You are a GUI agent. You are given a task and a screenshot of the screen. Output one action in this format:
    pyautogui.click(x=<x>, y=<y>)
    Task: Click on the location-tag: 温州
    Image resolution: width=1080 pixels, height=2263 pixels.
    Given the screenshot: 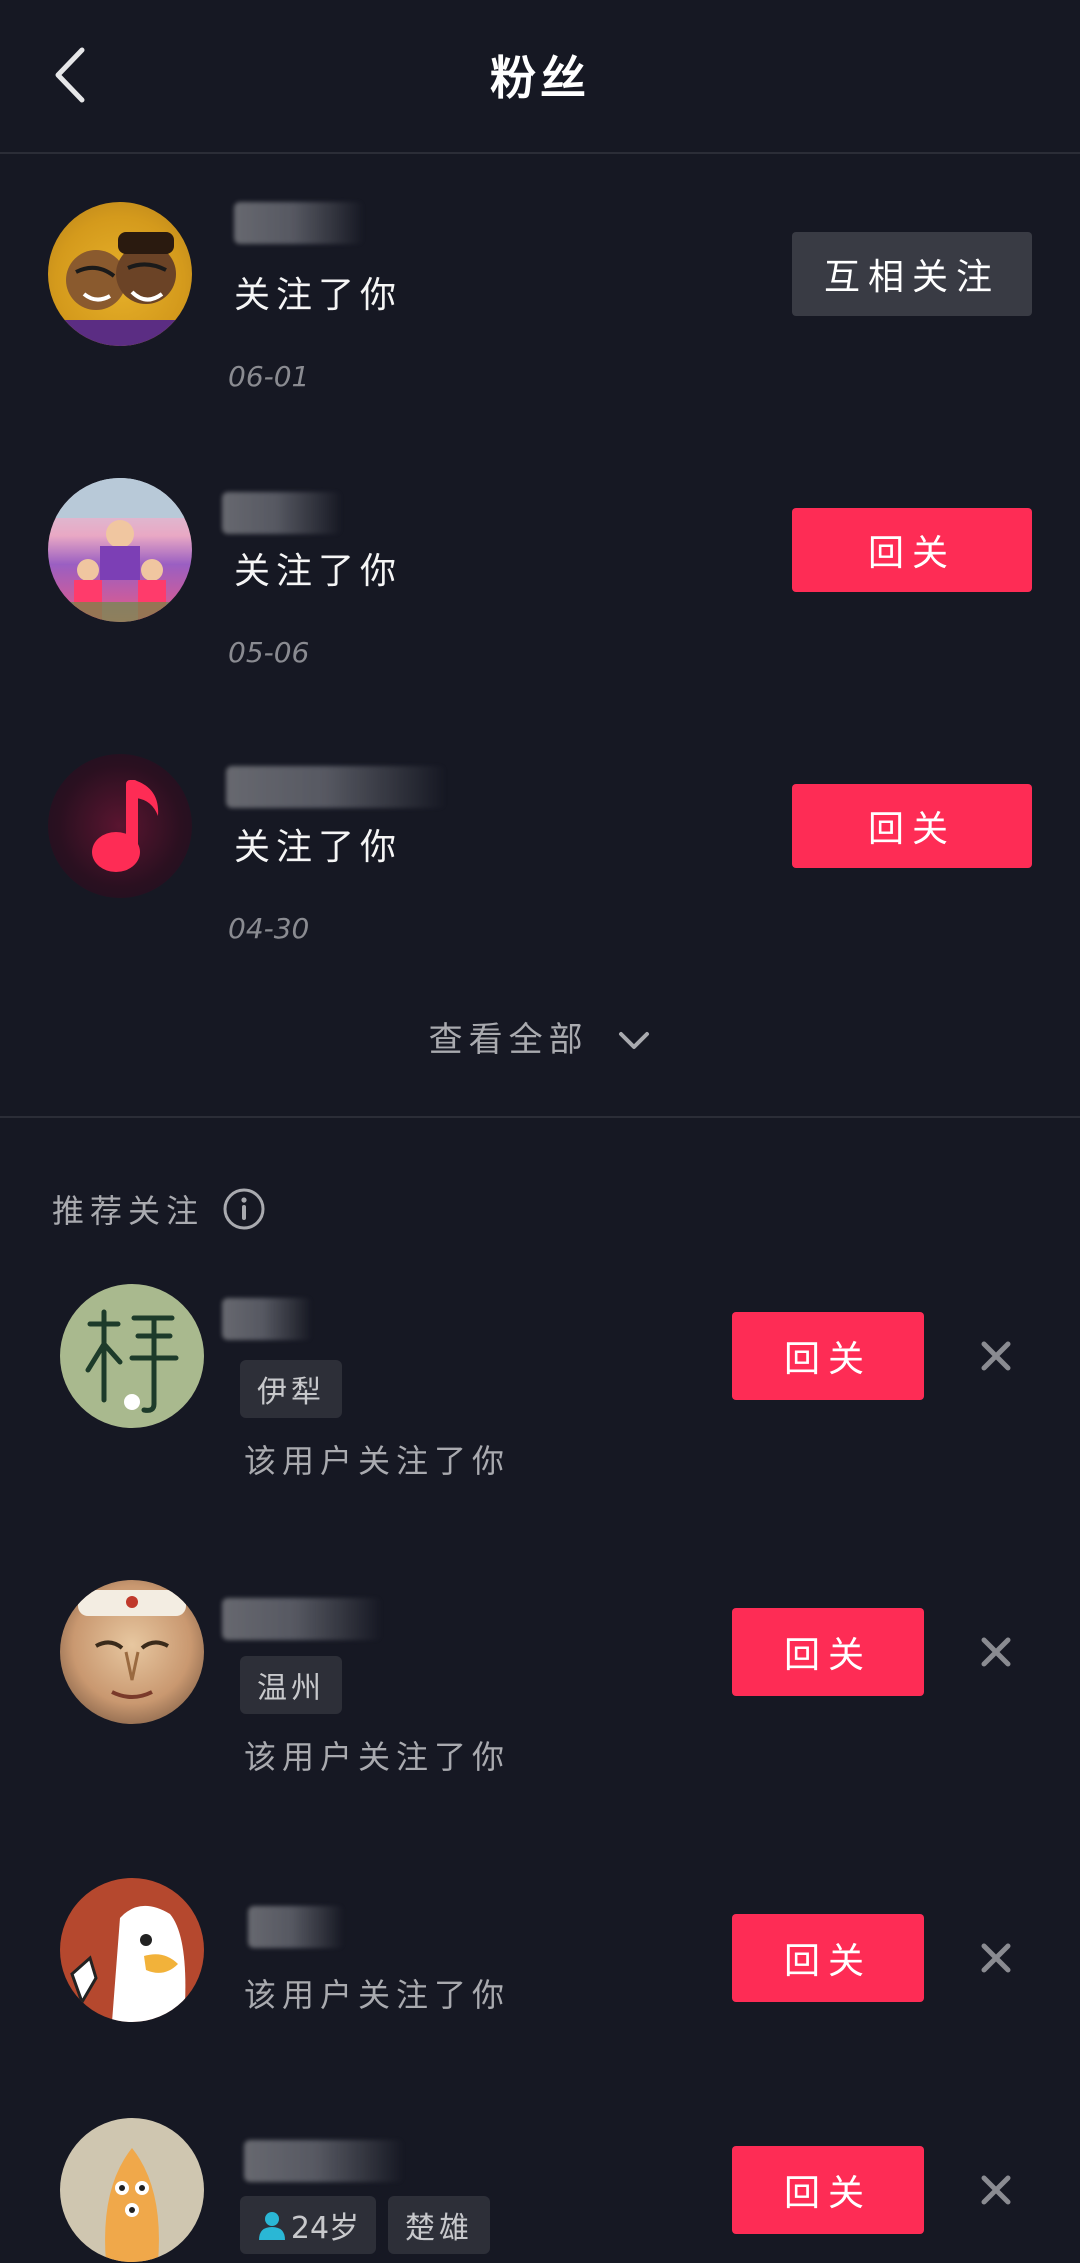 What is the action you would take?
    pyautogui.click(x=291, y=1685)
    